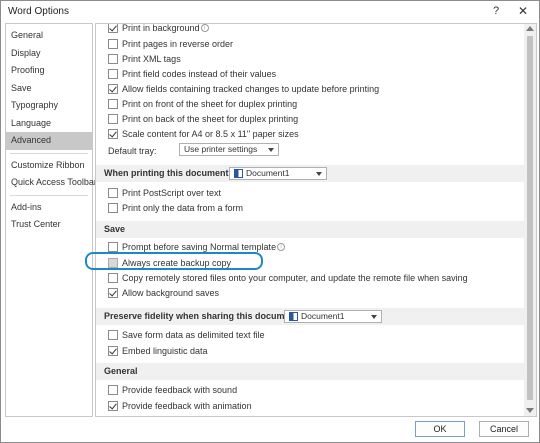 The width and height of the screenshot is (540, 443). Describe the element at coordinates (199, 247) in the screenshot. I see `option-label: Prompt before saving Normal template` at that location.